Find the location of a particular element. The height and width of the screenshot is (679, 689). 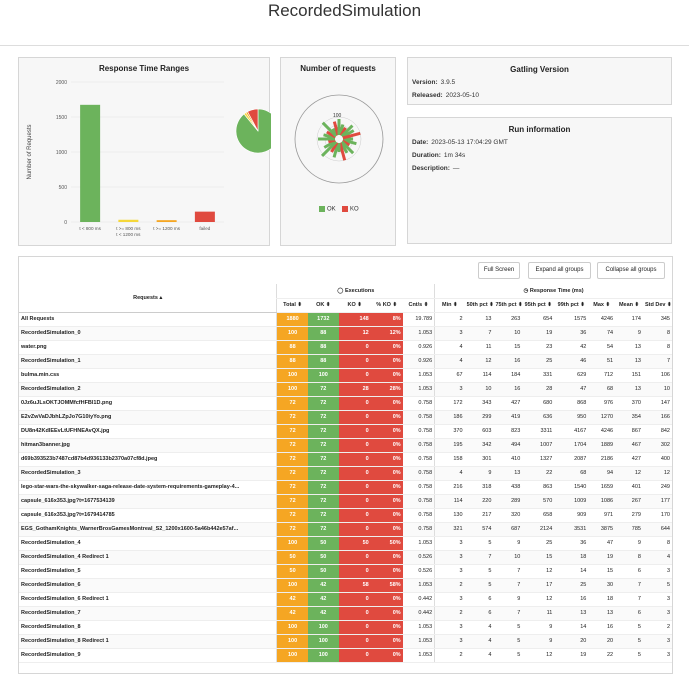

request-name: RecordedSimulation_8 is located at coordinates (148, 627).